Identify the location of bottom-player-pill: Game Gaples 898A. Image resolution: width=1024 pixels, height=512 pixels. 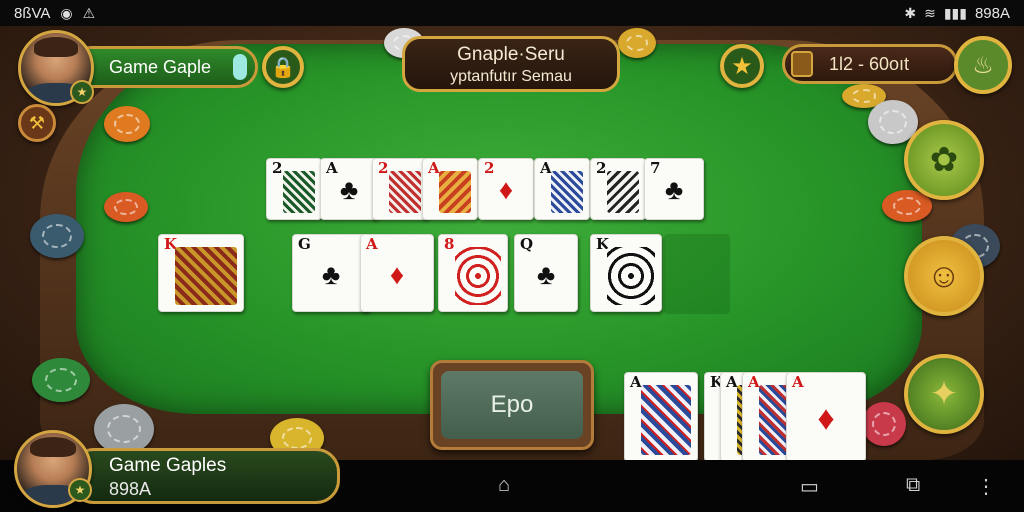
(205, 476).